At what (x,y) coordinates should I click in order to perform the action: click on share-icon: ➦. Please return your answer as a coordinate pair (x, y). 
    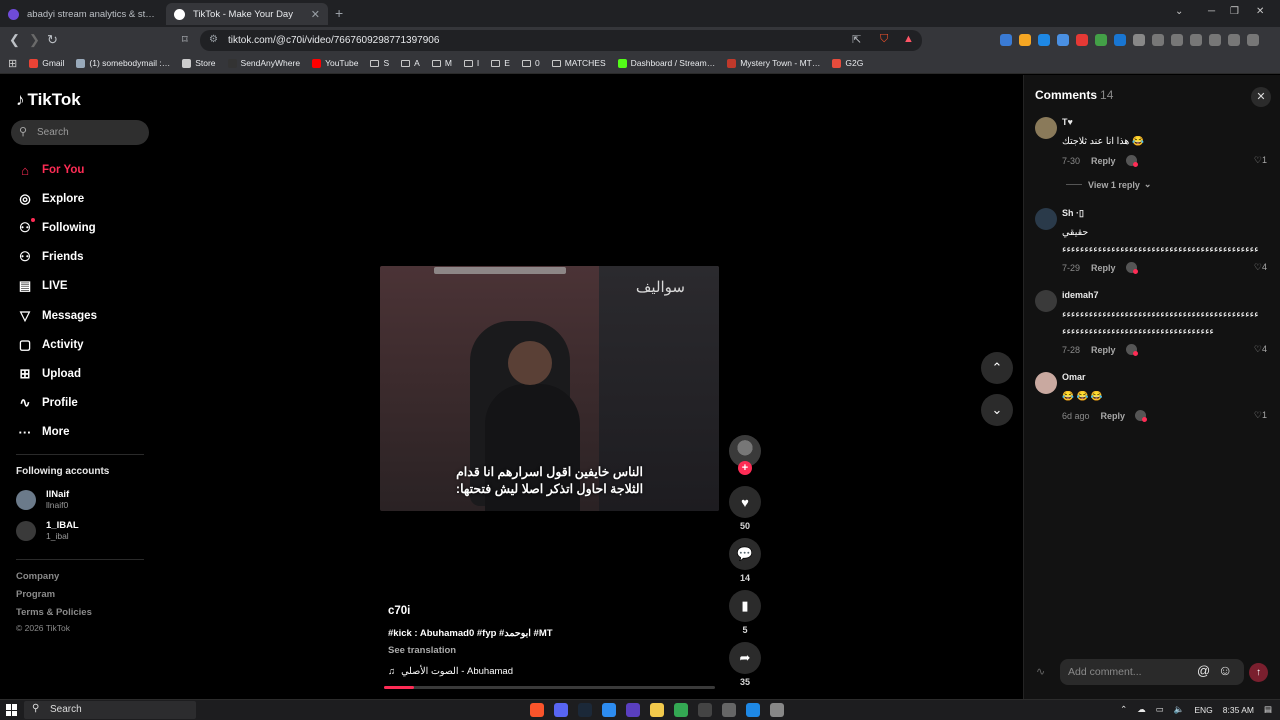
    Looking at the image, I should click on (745, 658).